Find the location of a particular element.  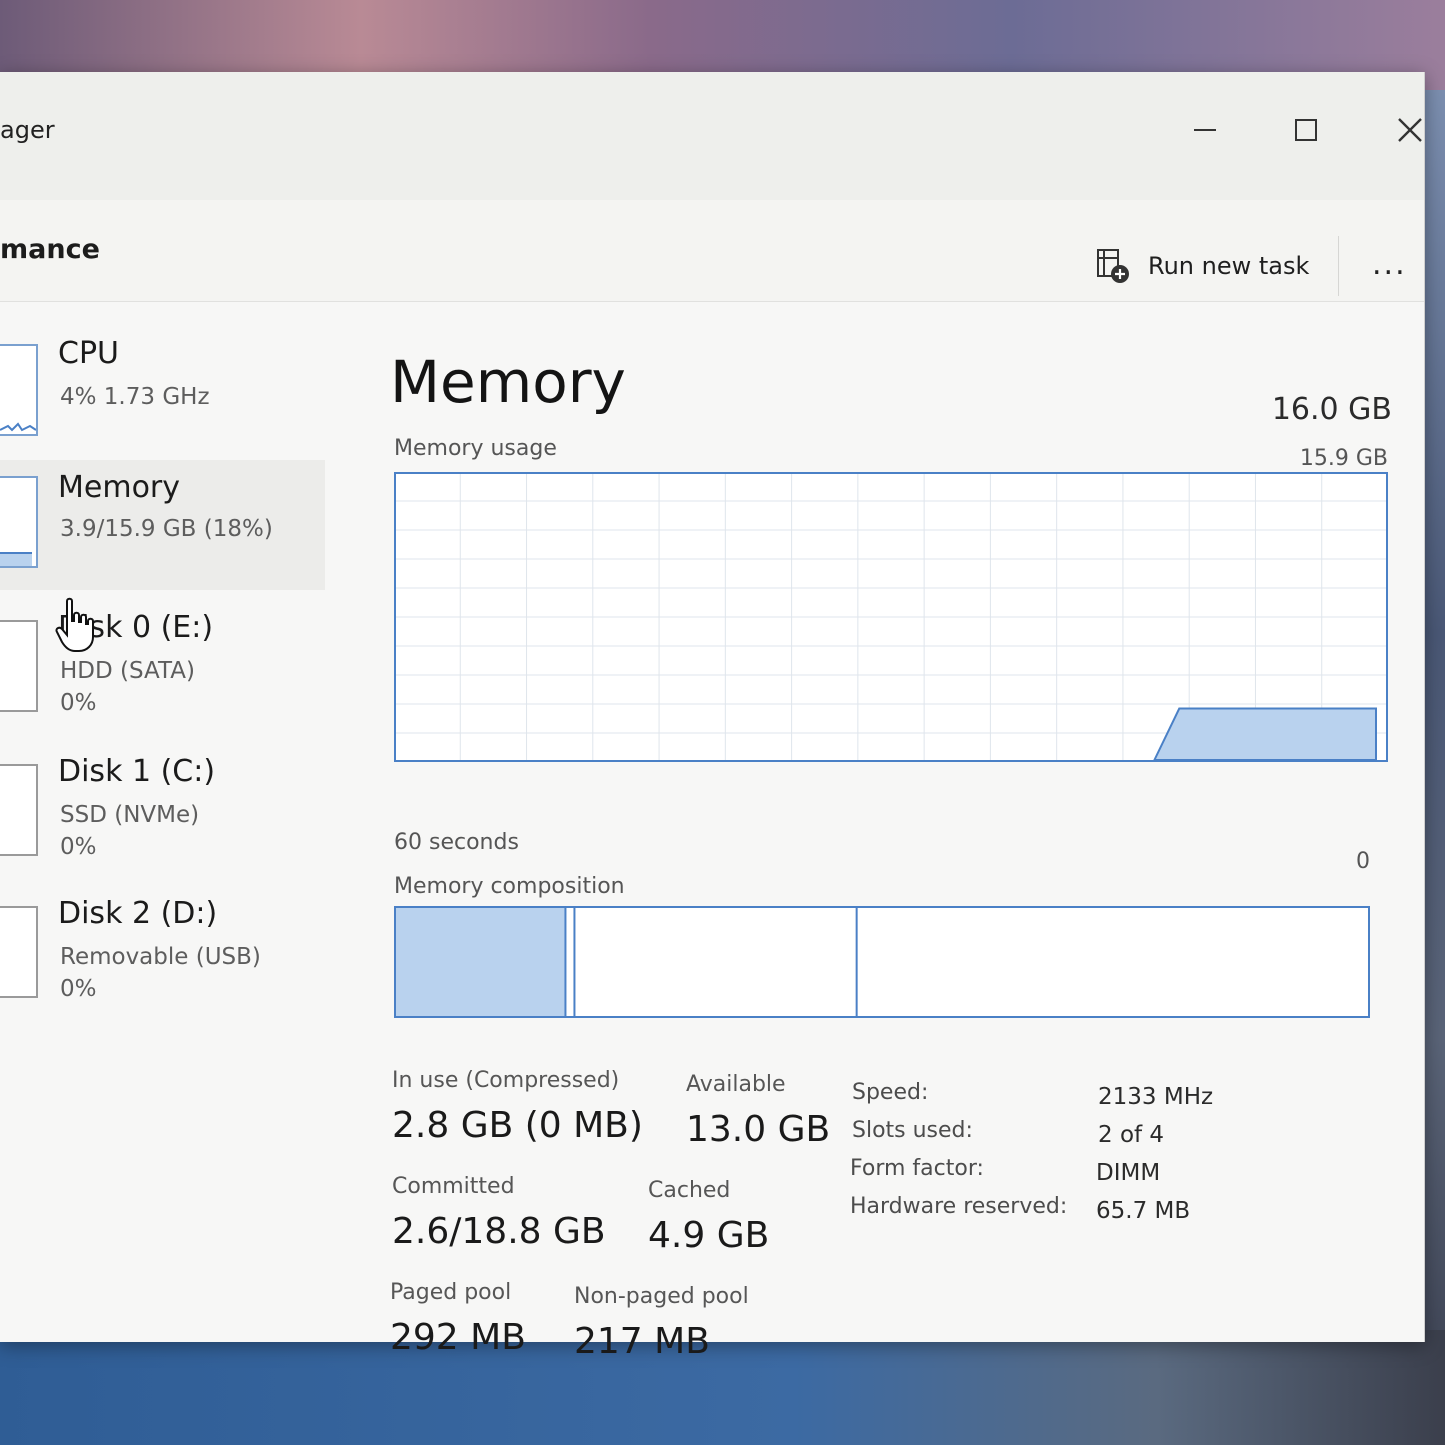

sidebar-item-label: Memory is located at coordinates (119, 487).